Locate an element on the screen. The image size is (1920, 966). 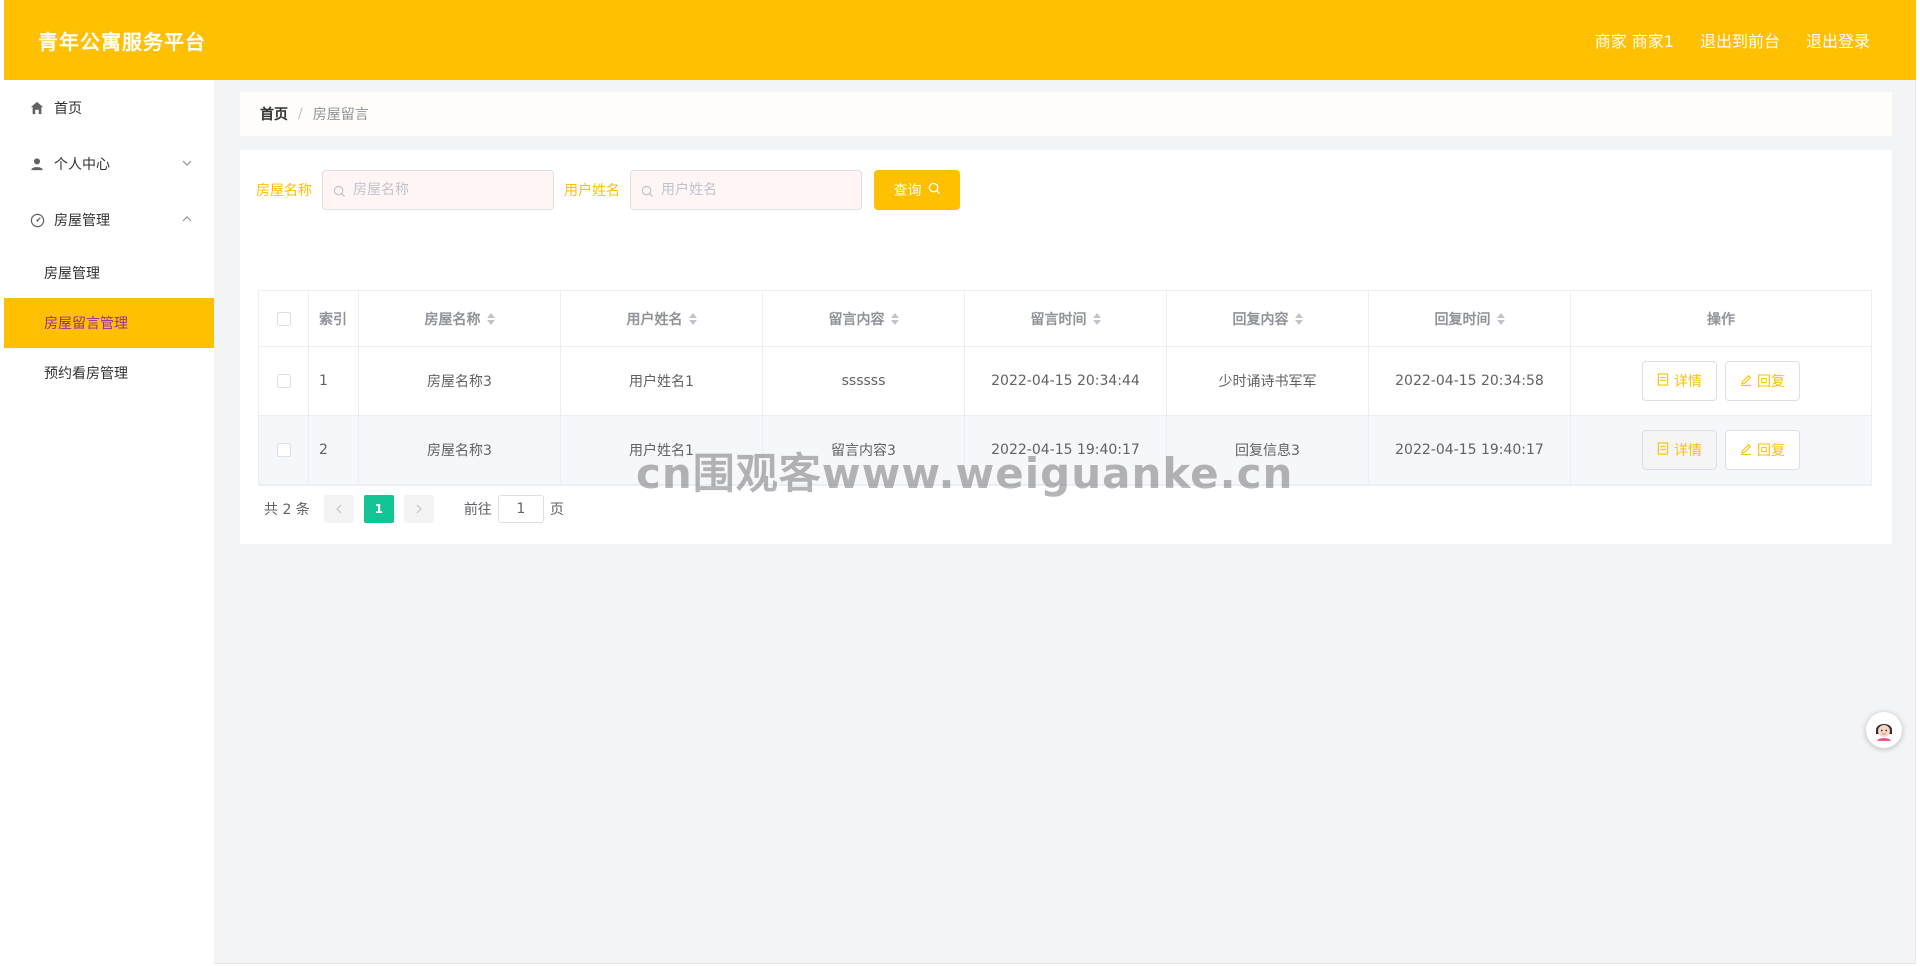
header-actions: 操作 is located at coordinates (1721, 319).